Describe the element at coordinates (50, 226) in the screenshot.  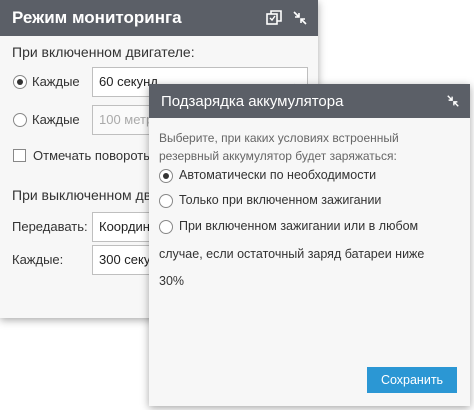
I see `transmit-label: Передавать:` at that location.